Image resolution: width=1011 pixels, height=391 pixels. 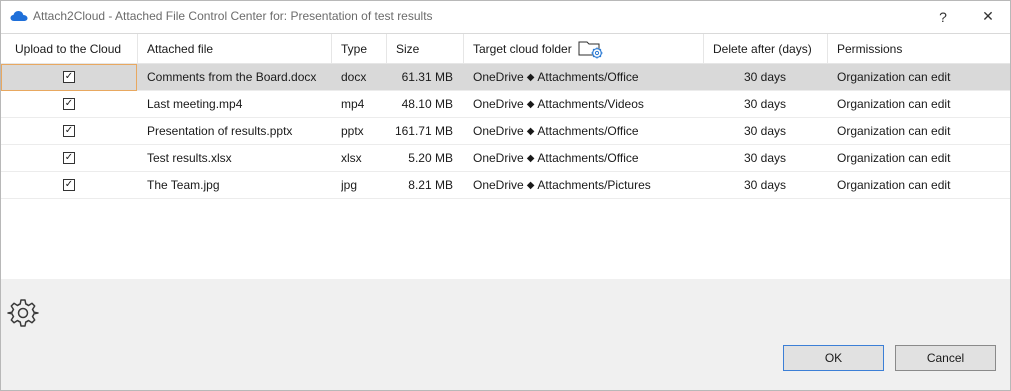 I want to click on close-button: ✕, so click(x=988, y=16).